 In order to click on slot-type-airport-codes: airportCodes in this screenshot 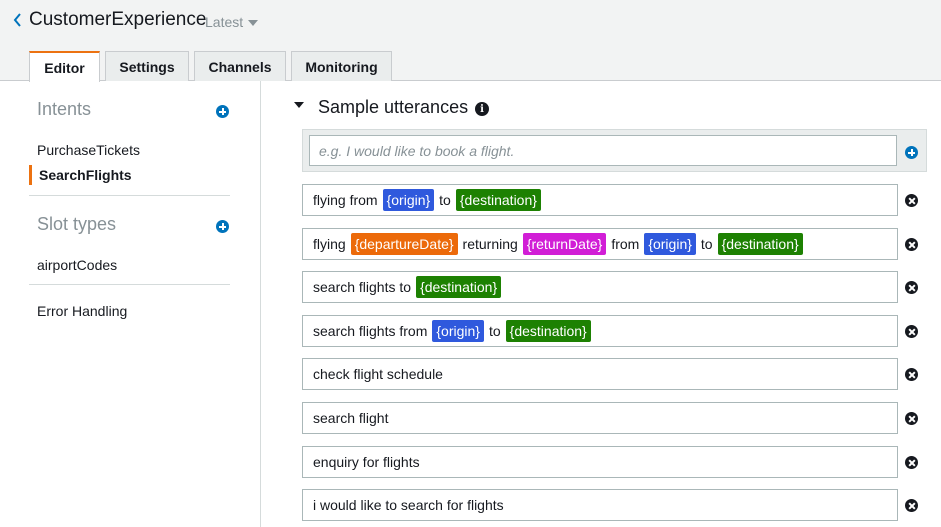, I will do `click(77, 265)`.